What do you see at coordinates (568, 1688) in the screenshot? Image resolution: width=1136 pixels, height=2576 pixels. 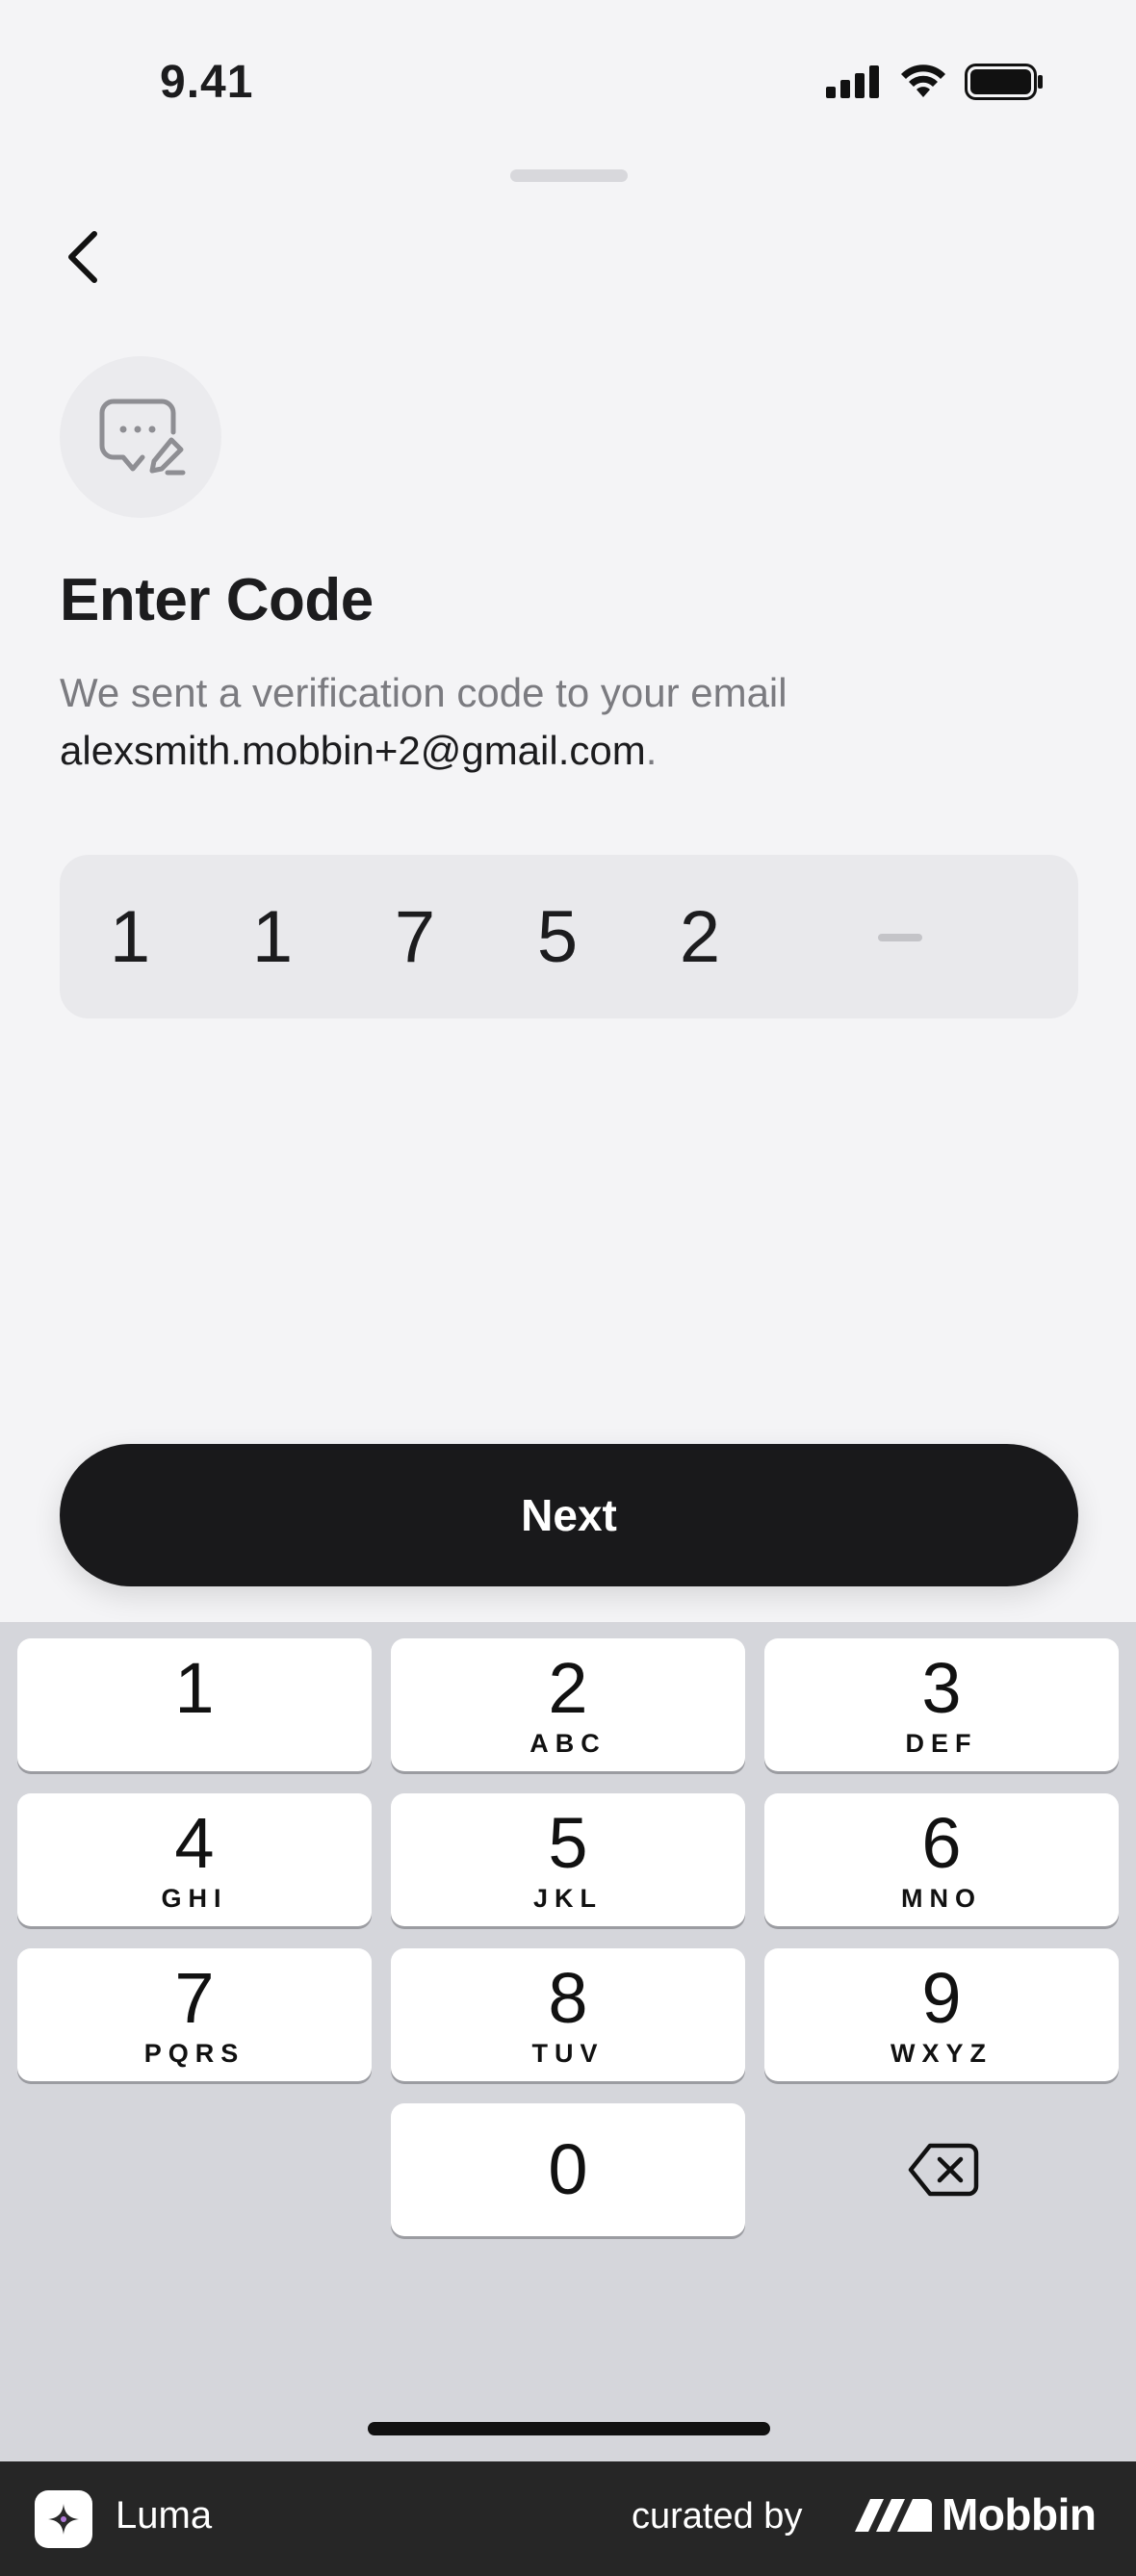 I see `key-number: 2` at bounding box center [568, 1688].